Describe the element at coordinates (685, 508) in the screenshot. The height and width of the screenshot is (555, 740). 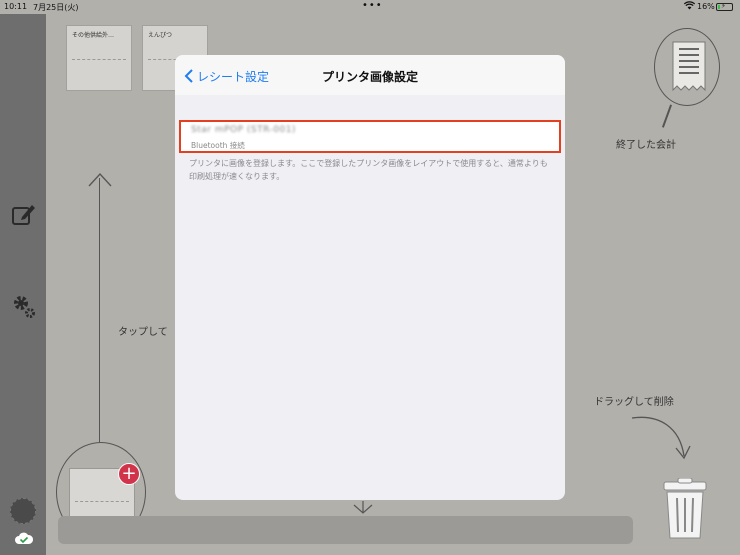
I see `trash-icon` at that location.